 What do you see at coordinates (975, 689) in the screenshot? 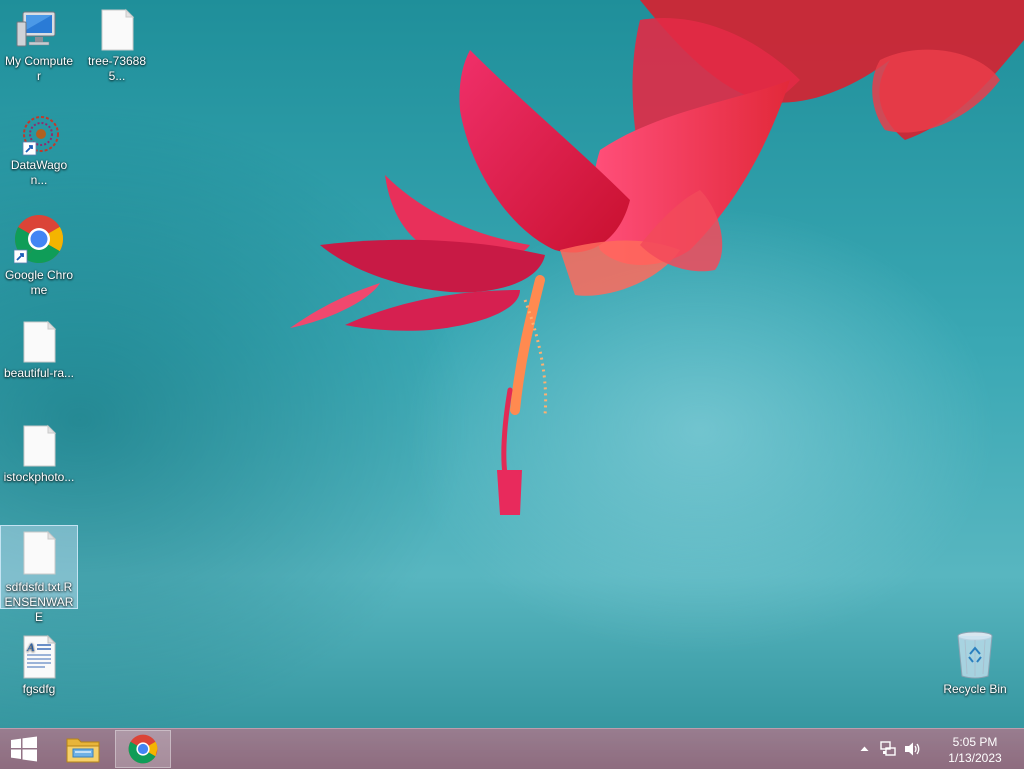
I see `desktop-icon-label: Recycle Bin` at bounding box center [975, 689].